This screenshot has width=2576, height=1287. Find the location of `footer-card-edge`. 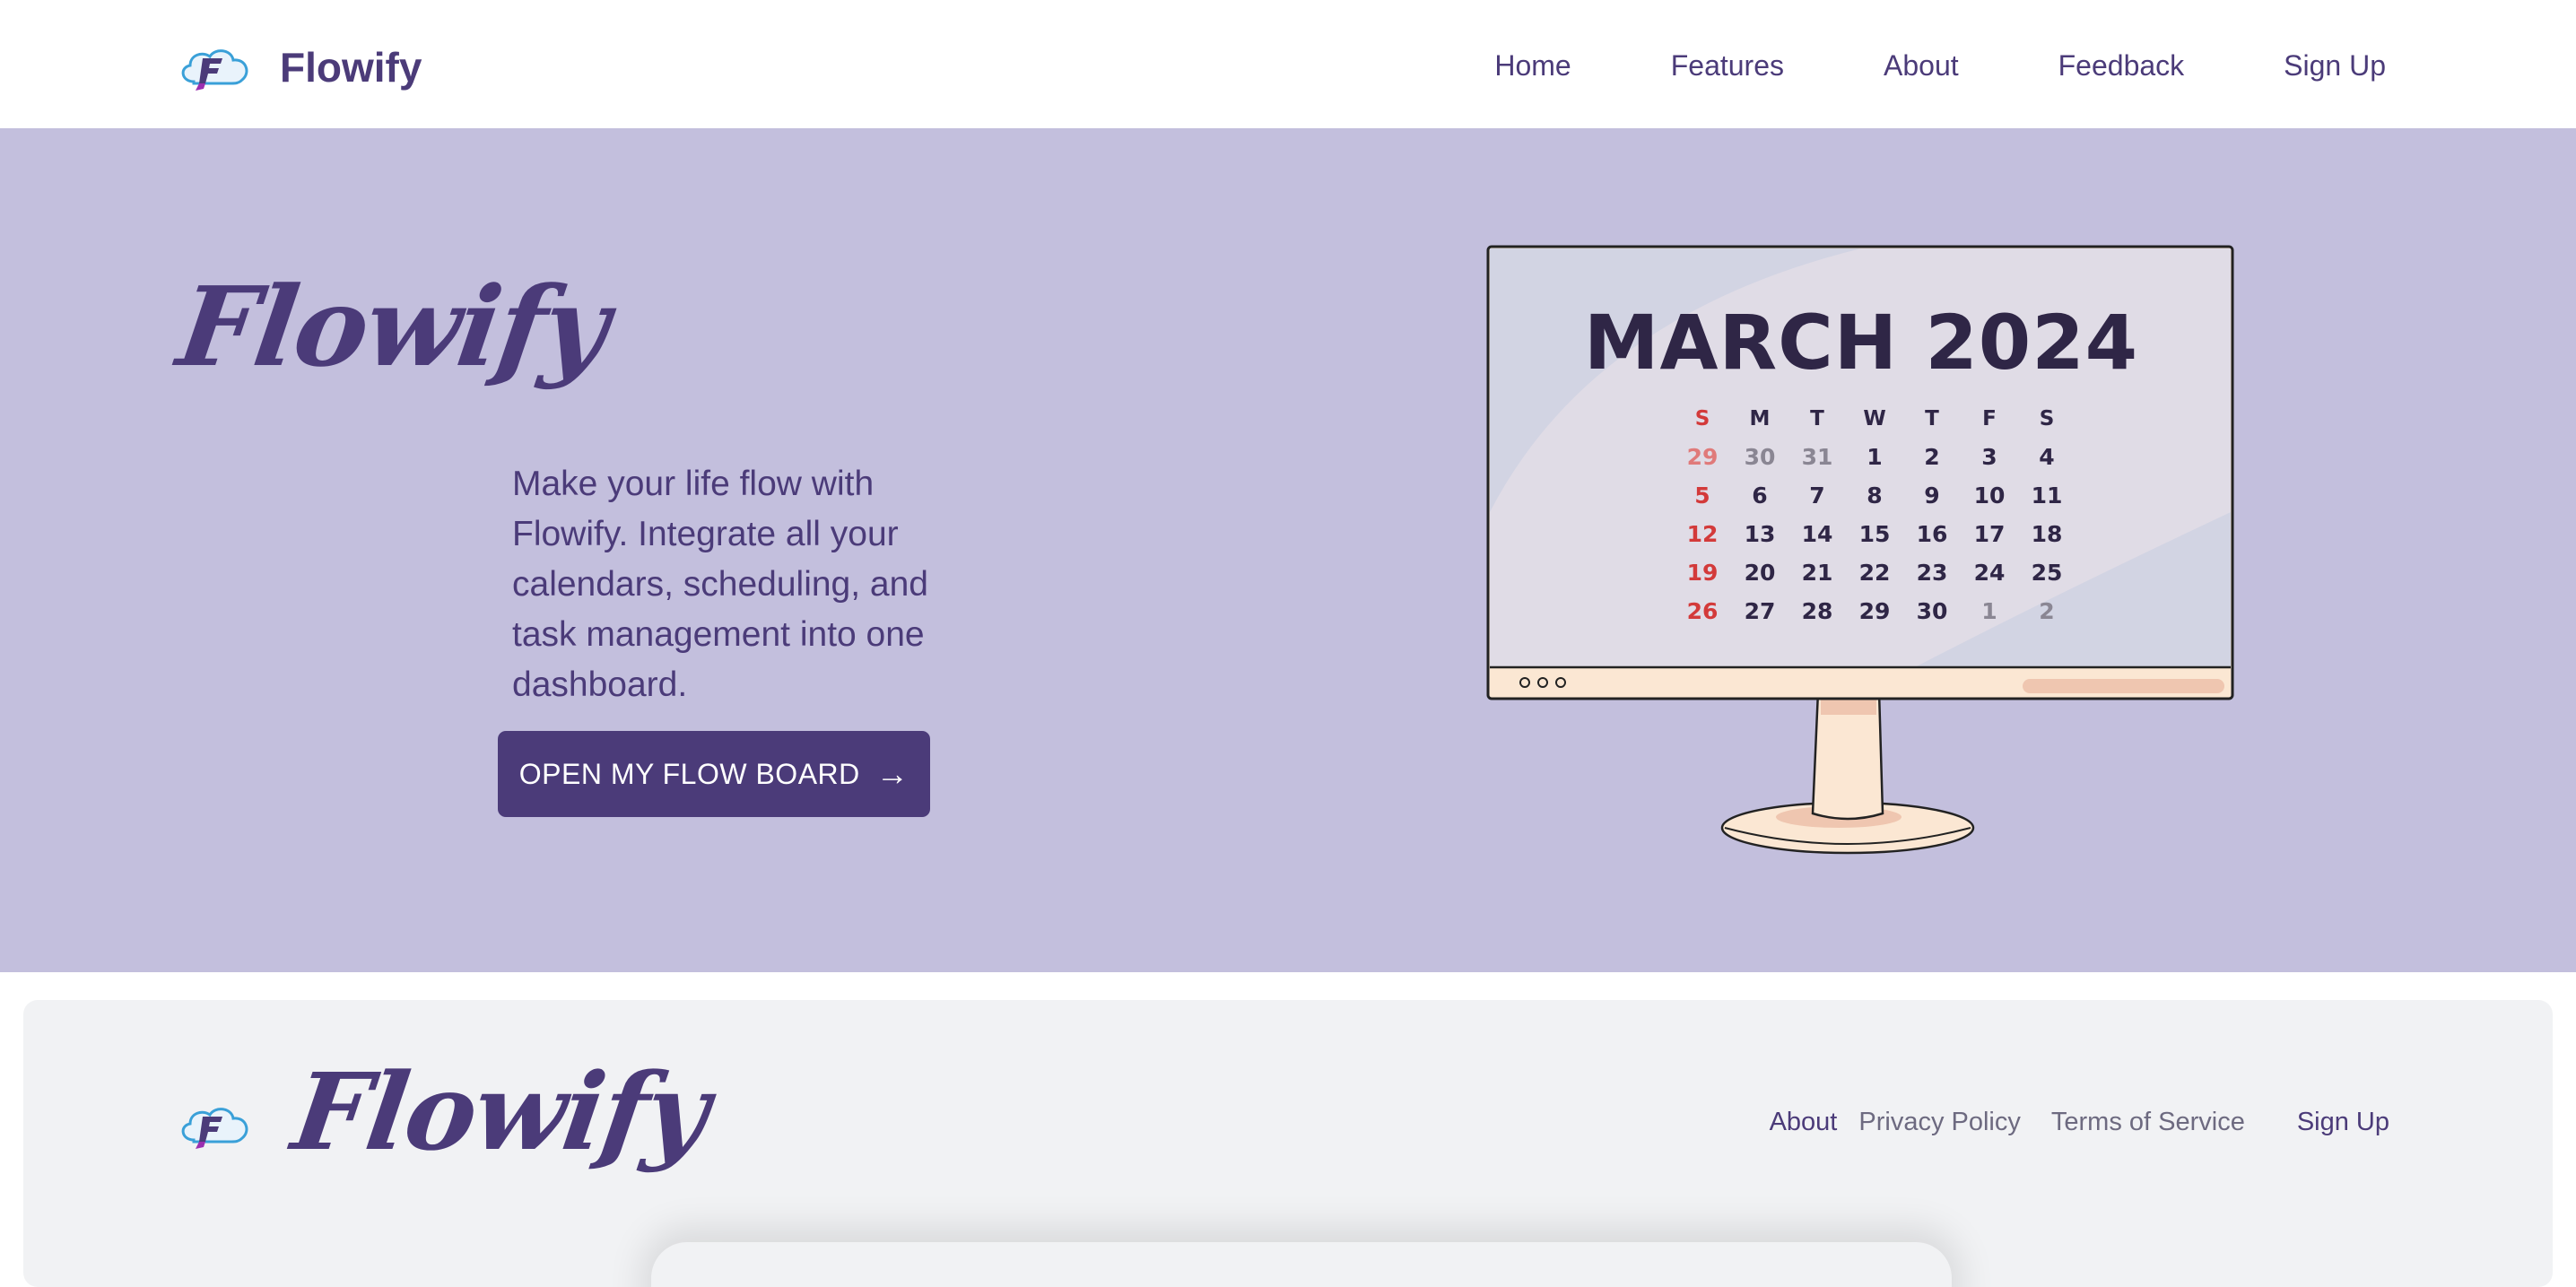

footer-card-edge is located at coordinates (1301, 1264).